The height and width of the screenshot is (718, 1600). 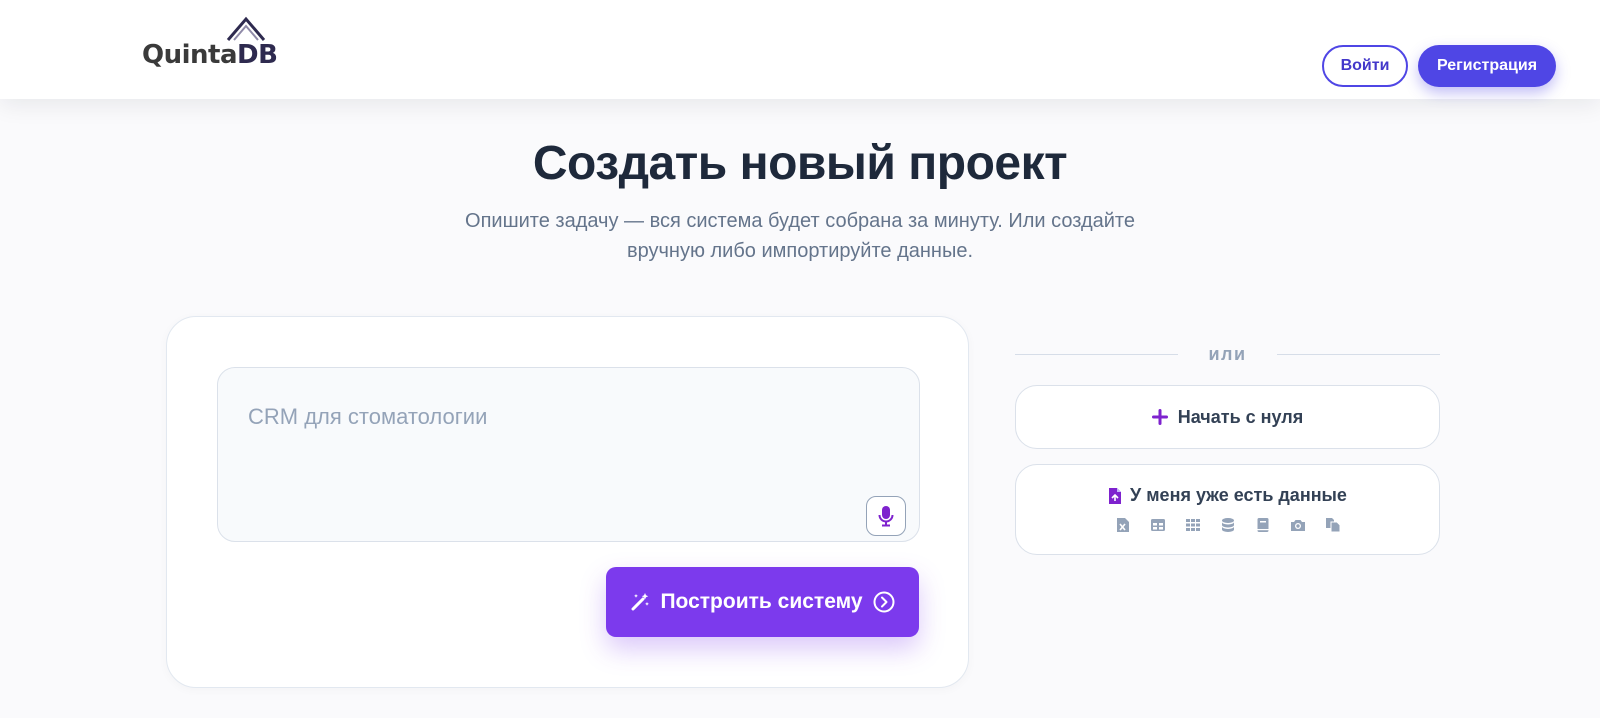 What do you see at coordinates (1487, 66) in the screenshot?
I see `register-button: Регистрация` at bounding box center [1487, 66].